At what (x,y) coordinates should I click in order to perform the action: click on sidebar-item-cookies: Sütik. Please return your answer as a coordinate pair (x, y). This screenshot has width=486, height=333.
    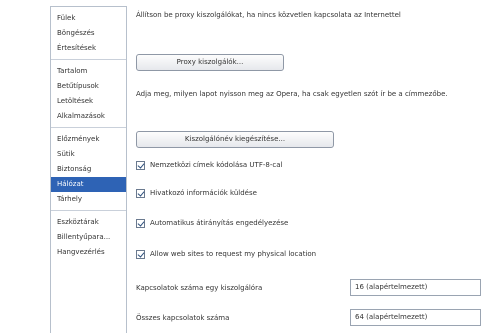
    Looking at the image, I should click on (88, 154).